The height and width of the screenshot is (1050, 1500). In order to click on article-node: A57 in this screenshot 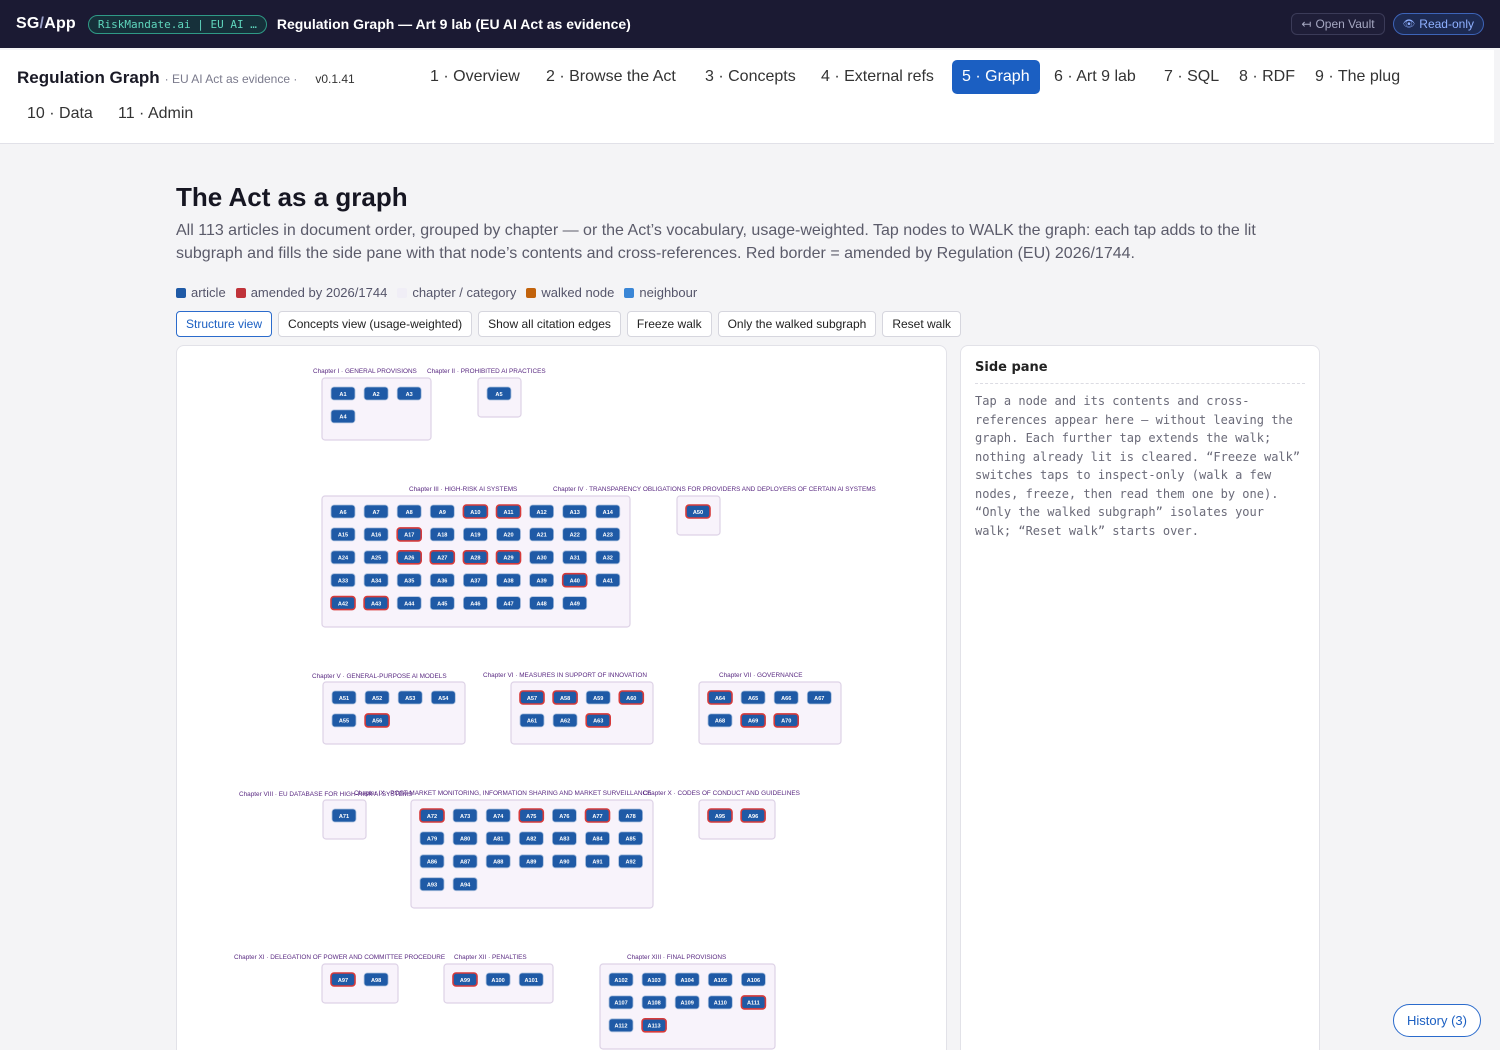, I will do `click(532, 697)`.